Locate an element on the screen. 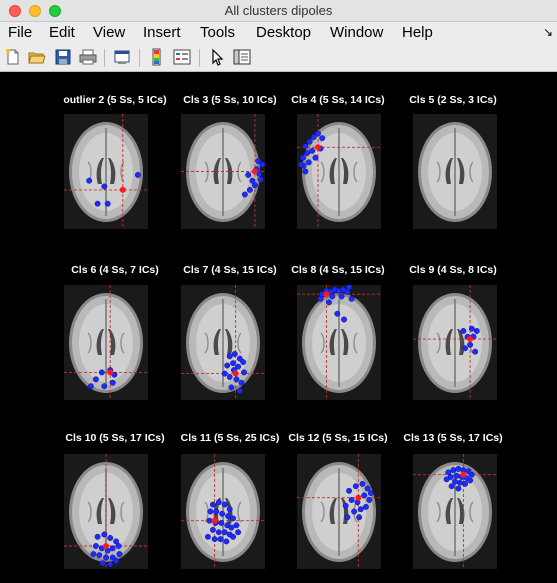  panel-title: Cls 5 (2 Ss, 3 ICs) is located at coordinates (453, 100).